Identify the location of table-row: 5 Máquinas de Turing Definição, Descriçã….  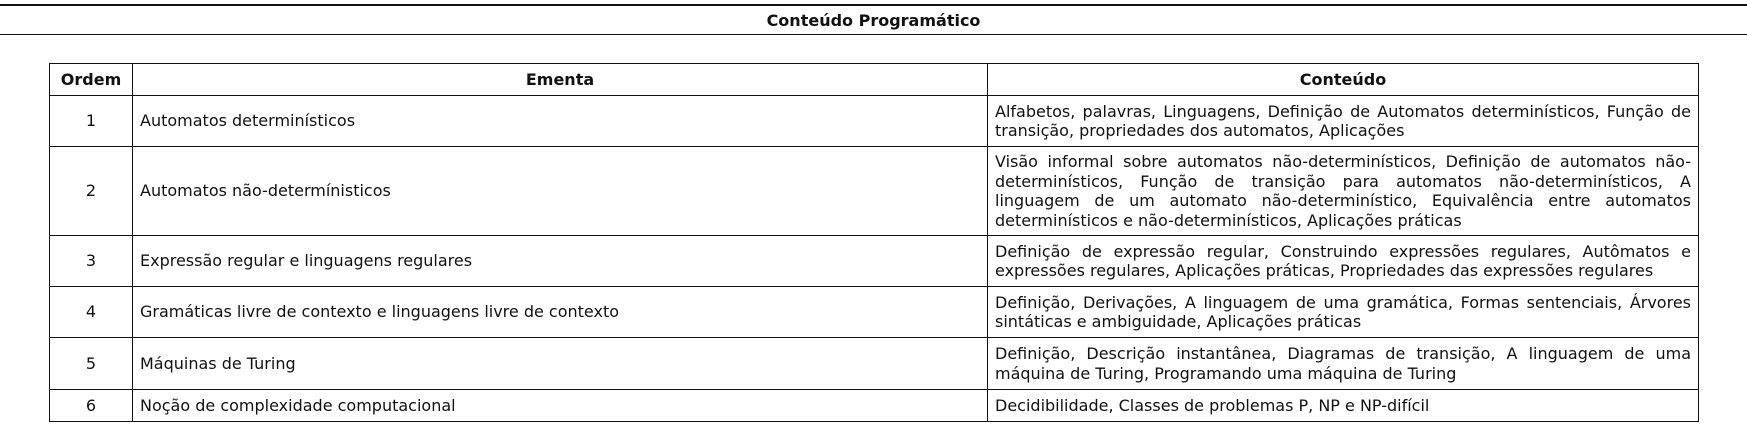
(874, 363).